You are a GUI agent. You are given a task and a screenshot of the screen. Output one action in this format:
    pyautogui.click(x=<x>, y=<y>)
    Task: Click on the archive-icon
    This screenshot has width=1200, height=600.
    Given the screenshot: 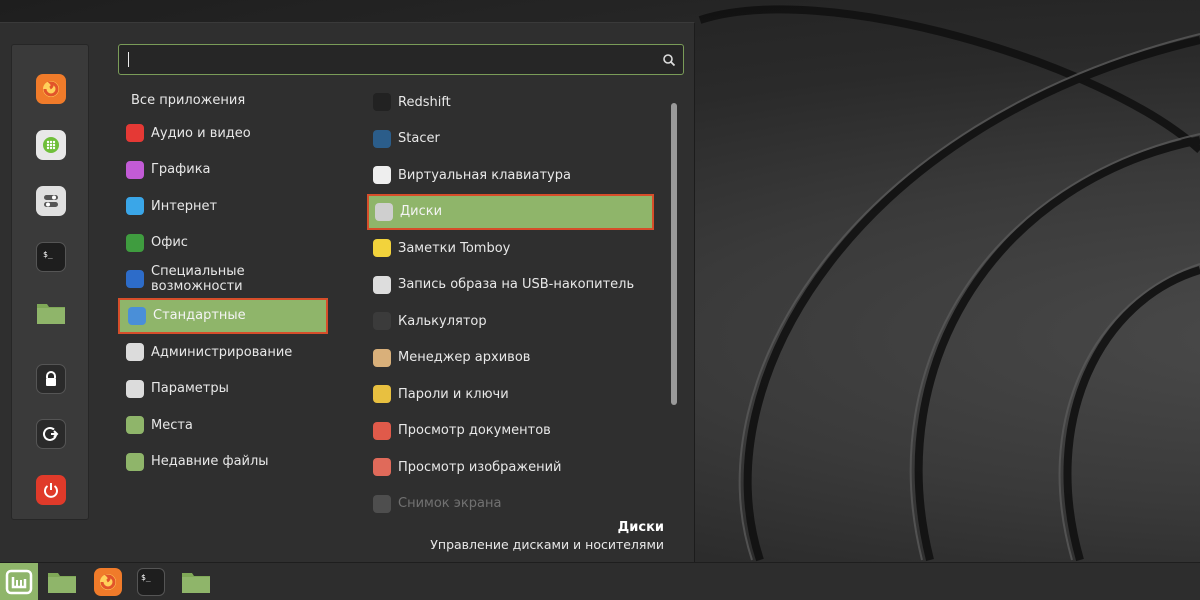 What is the action you would take?
    pyautogui.click(x=382, y=357)
    